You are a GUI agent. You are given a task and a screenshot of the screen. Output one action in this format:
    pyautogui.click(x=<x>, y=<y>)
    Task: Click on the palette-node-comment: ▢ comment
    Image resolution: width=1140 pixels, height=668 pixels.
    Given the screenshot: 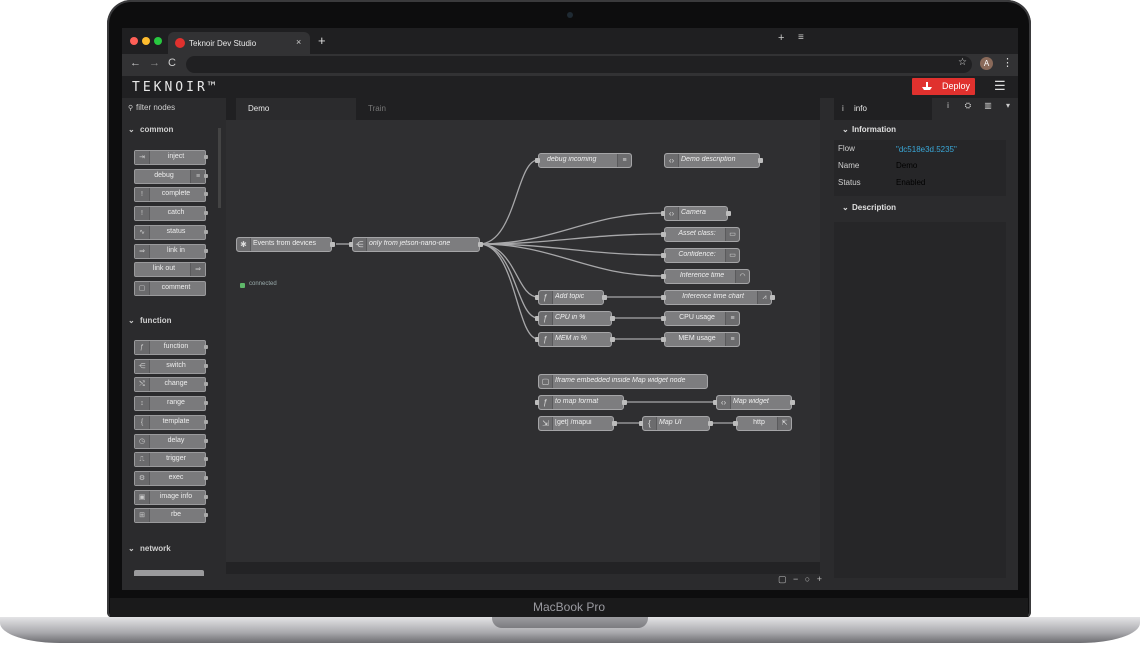 What is the action you would take?
    pyautogui.click(x=170, y=288)
    